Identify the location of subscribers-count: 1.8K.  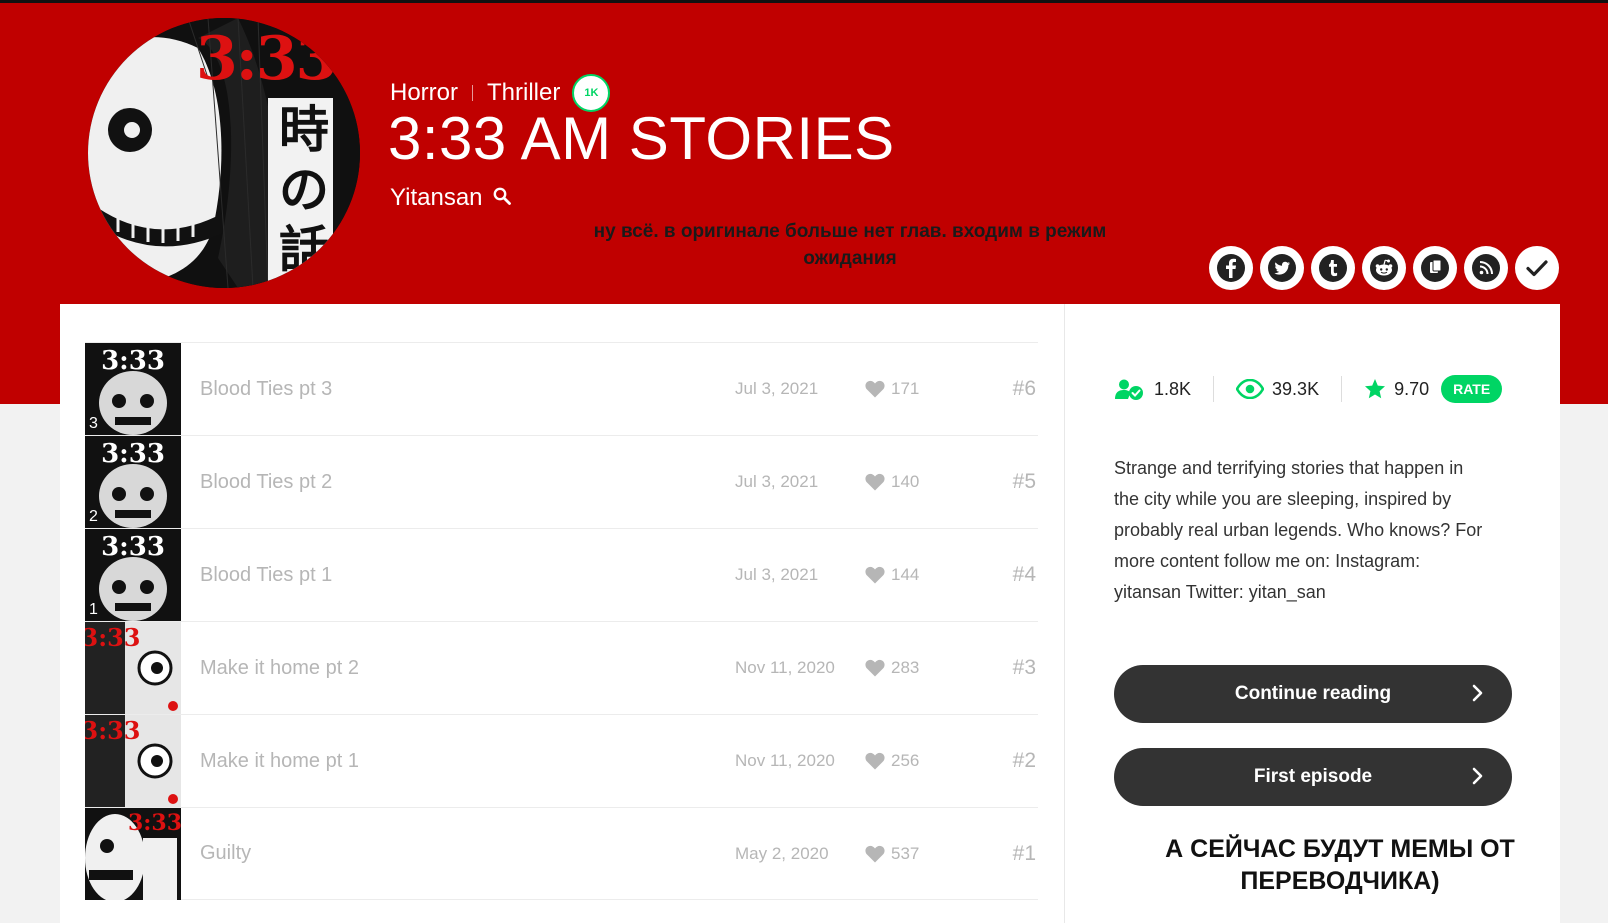
(1173, 388).